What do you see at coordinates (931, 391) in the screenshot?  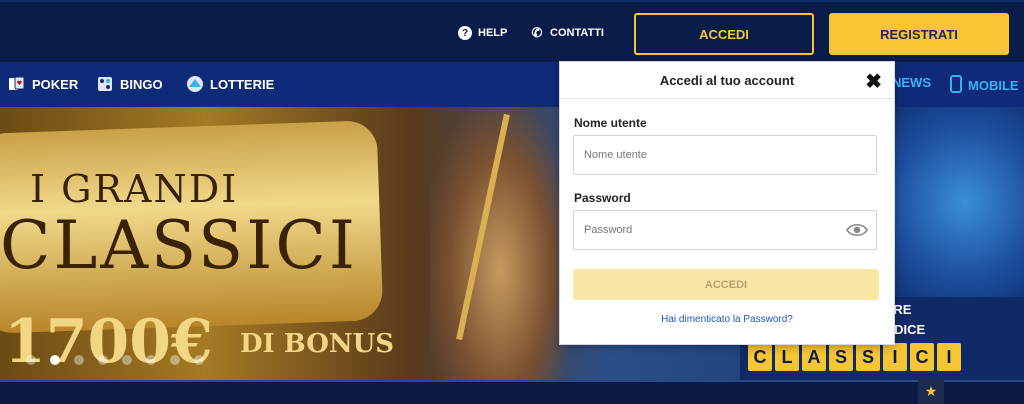 I see `star-icon: ★` at bounding box center [931, 391].